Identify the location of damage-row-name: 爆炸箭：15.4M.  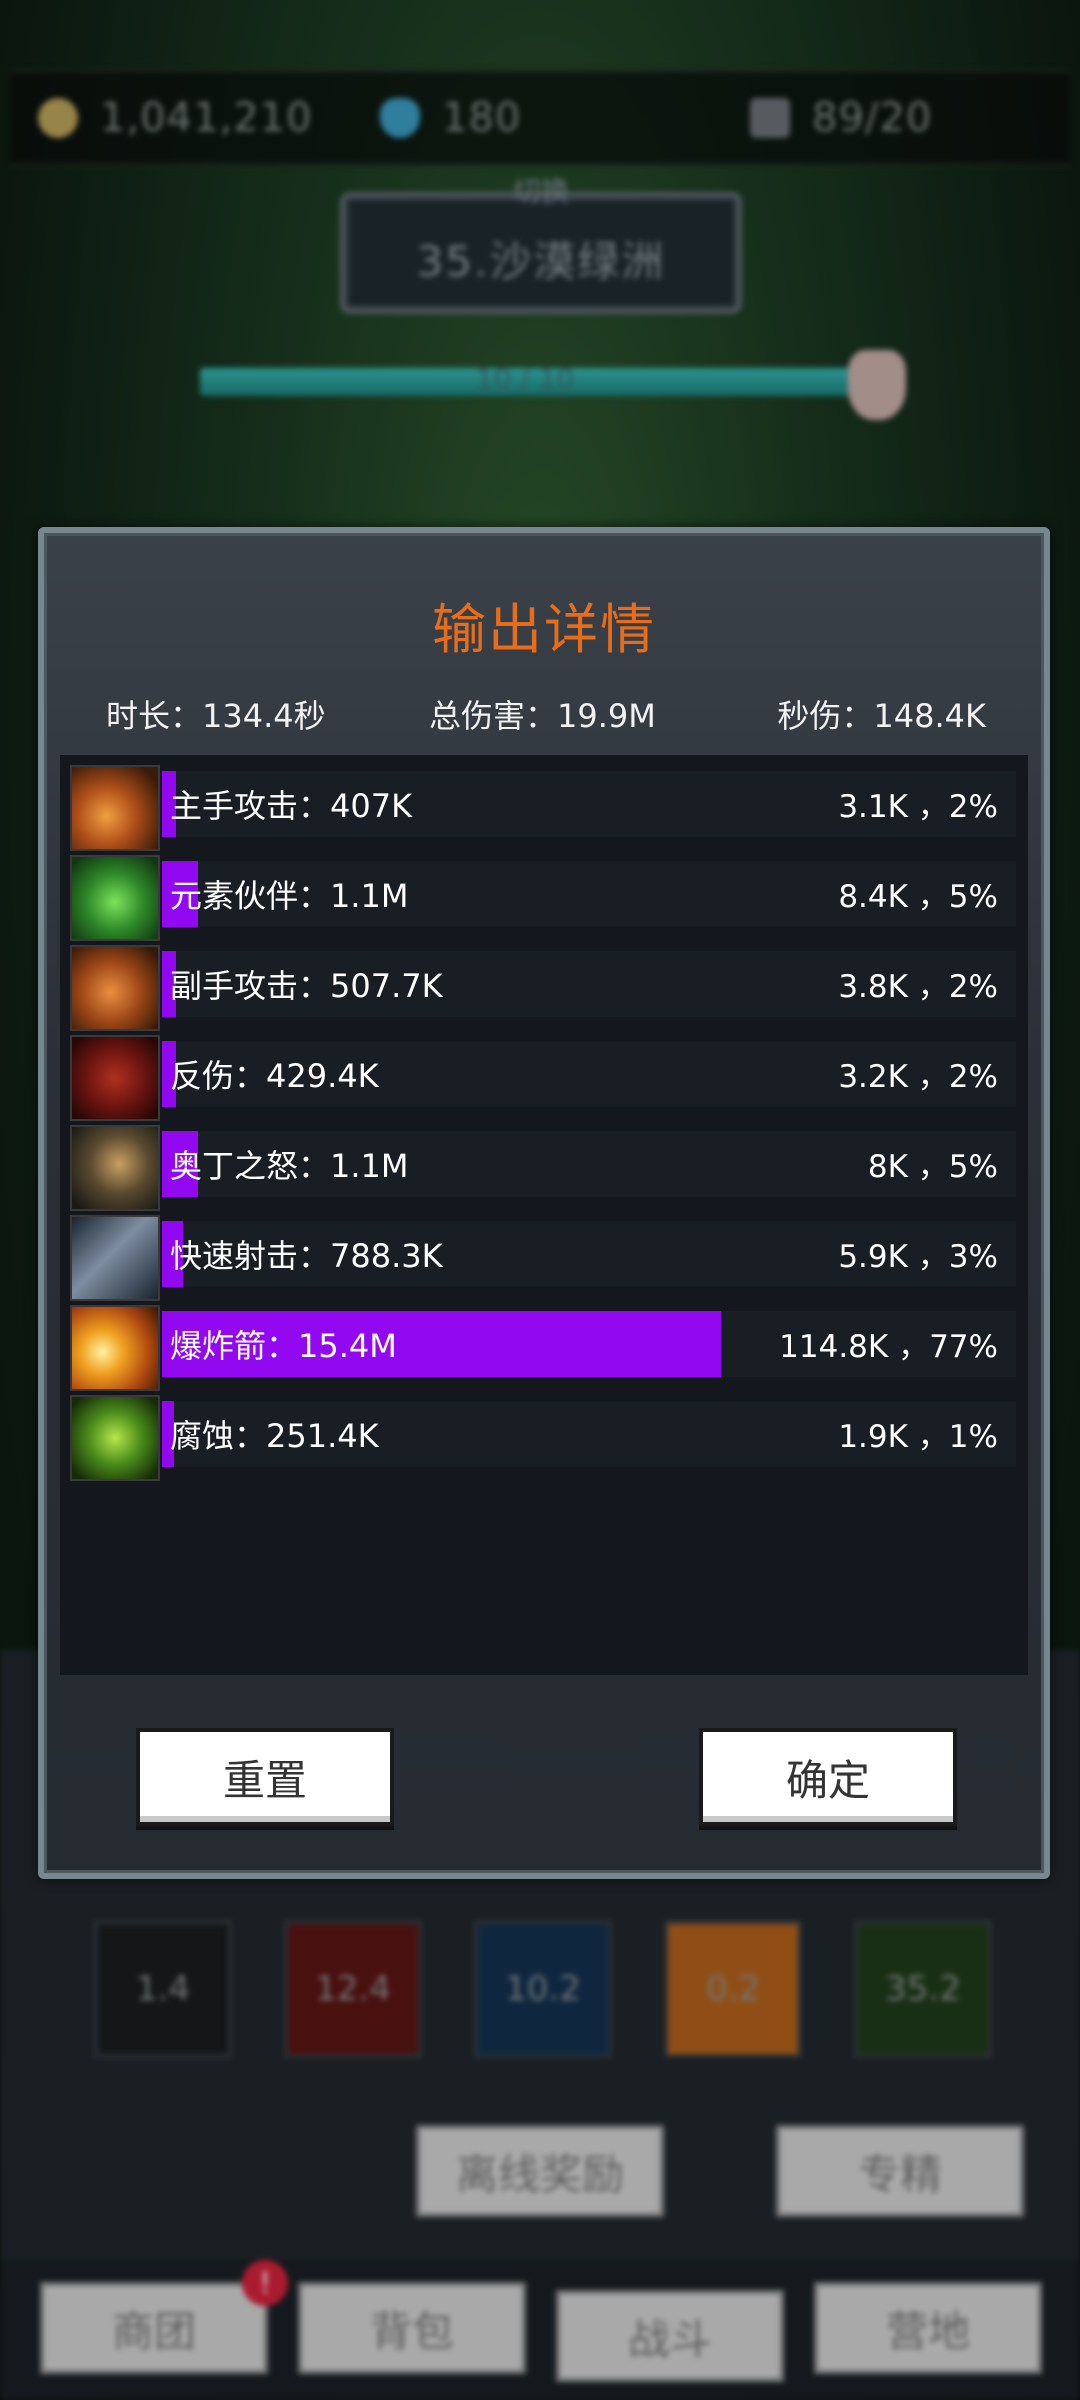
(283, 1346).